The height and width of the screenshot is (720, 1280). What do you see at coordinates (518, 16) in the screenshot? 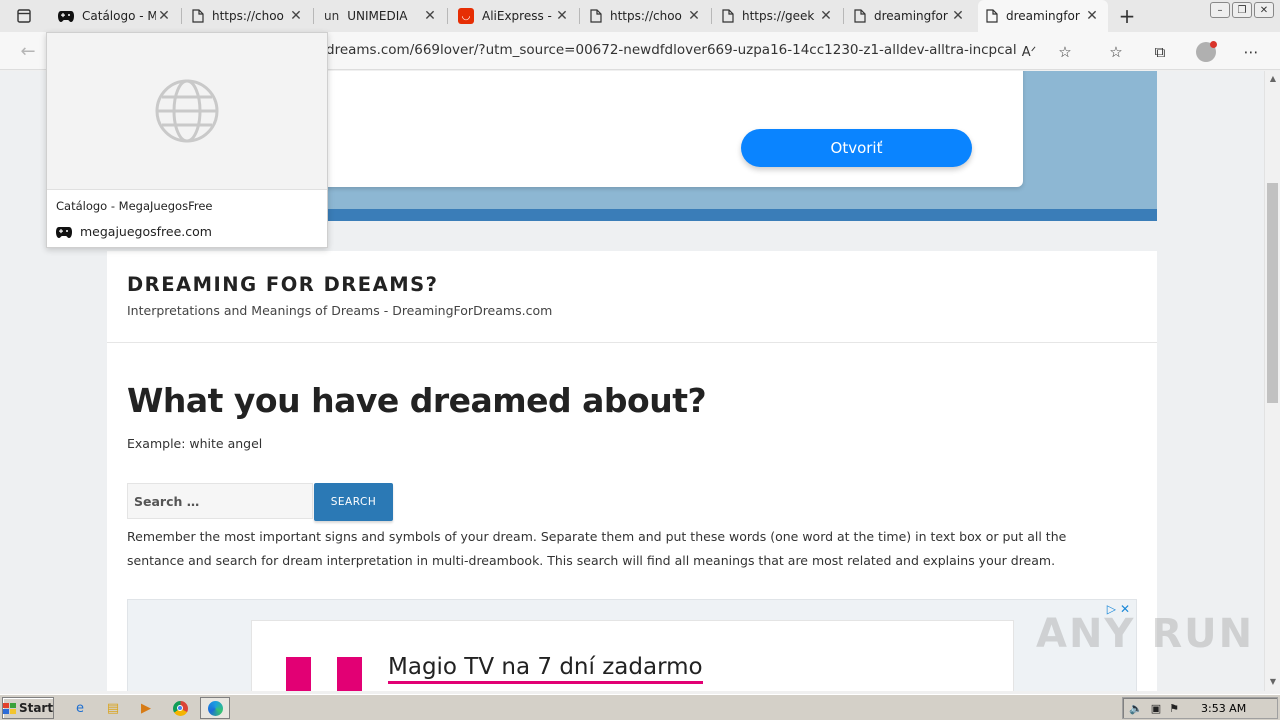
I see `tab-title: AliExpress - C` at bounding box center [518, 16].